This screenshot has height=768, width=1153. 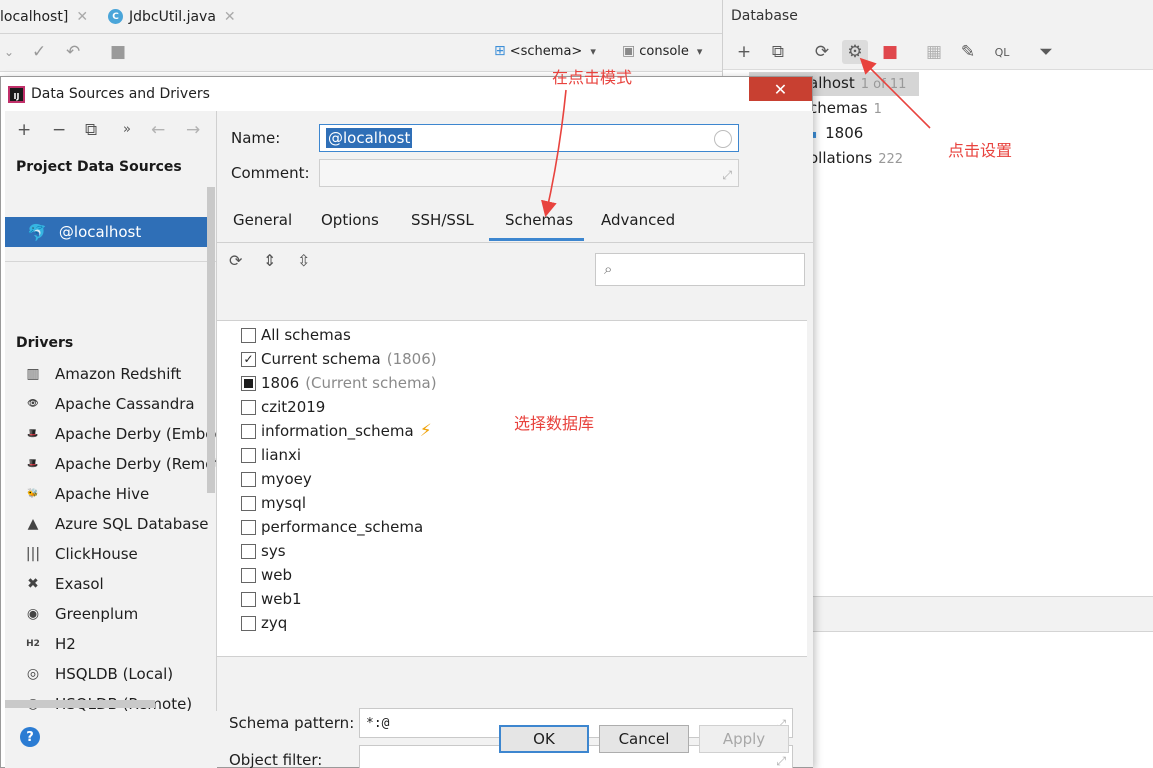 What do you see at coordinates (554, 423) in the screenshot?
I see `annotation-choose-db: 选择数据库` at bounding box center [554, 423].